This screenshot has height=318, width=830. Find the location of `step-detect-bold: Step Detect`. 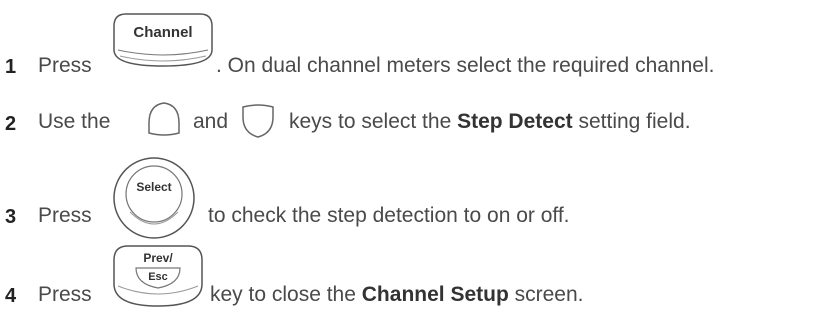

step-detect-bold: Step Detect is located at coordinates (515, 121).